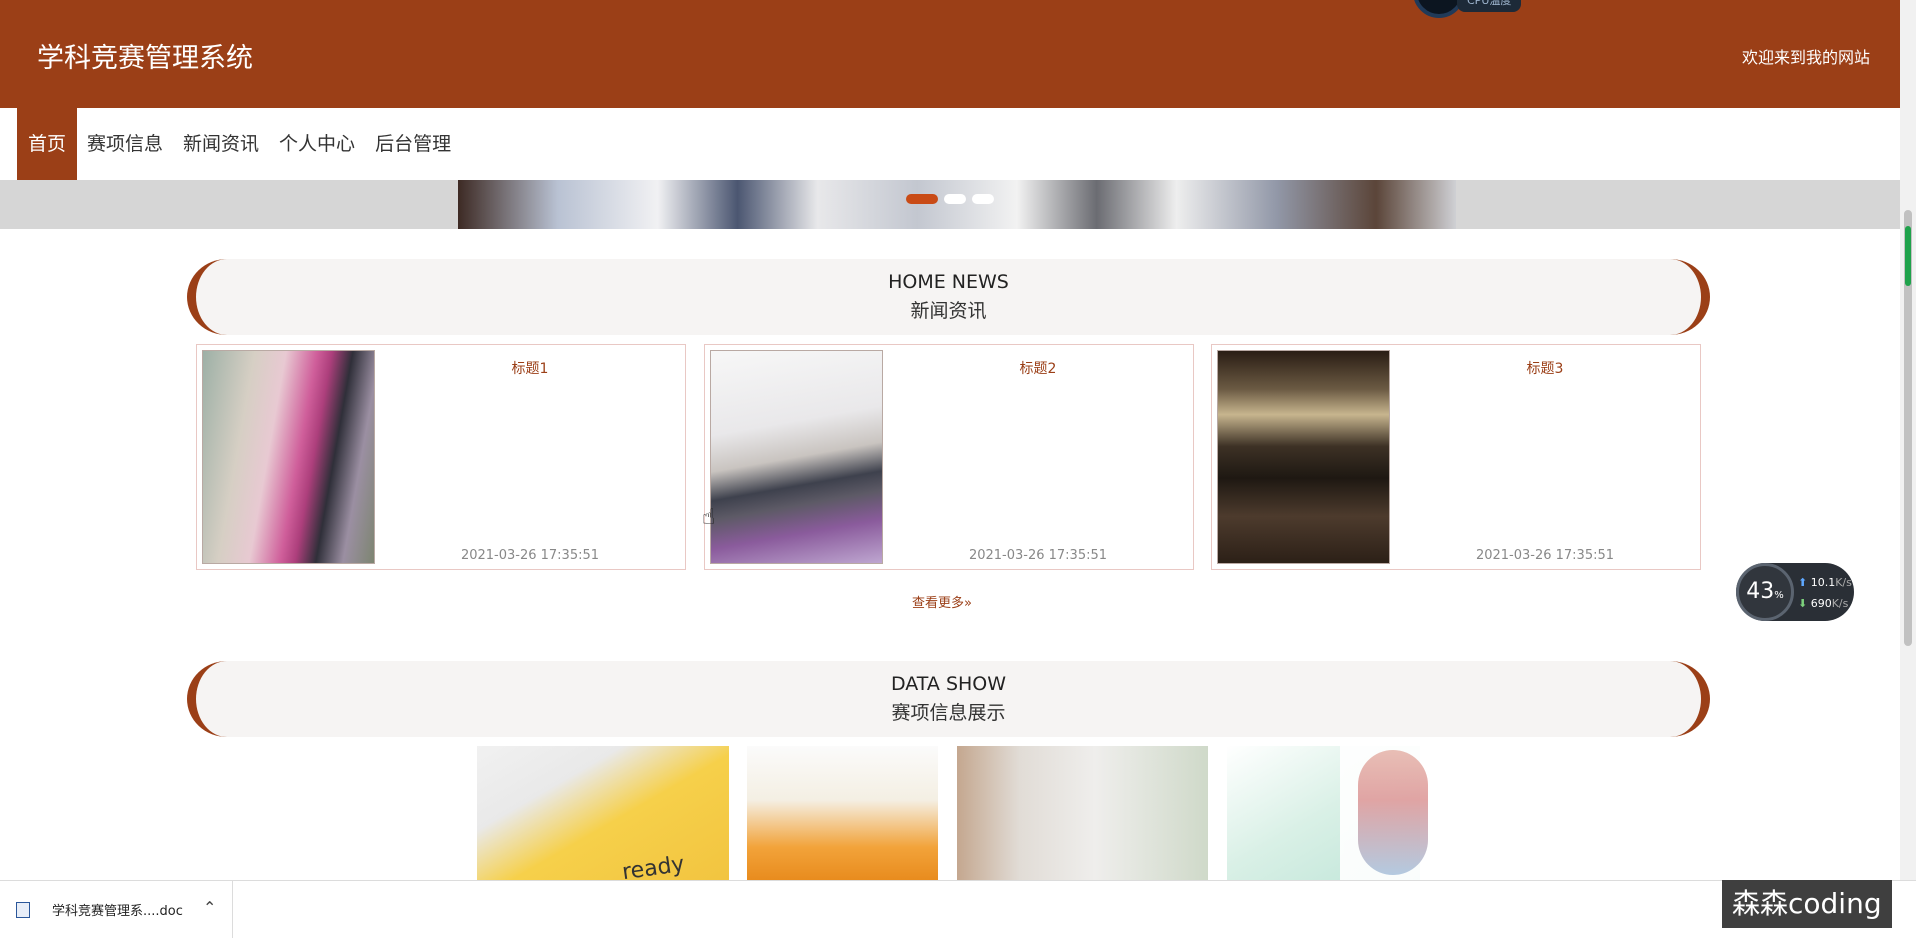  Describe the element at coordinates (1803, 603) in the screenshot. I see `arrow-down-icon: ⬇` at that location.